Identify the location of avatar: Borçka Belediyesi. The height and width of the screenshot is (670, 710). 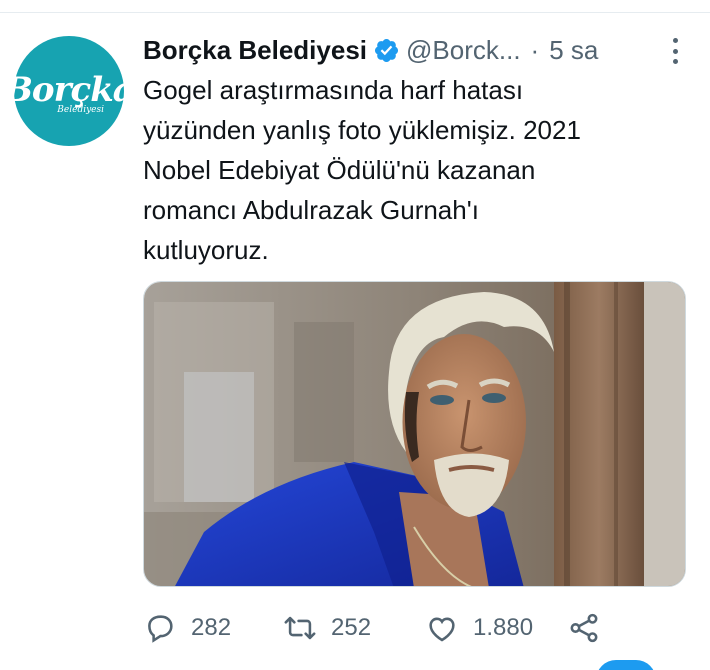
(69, 91).